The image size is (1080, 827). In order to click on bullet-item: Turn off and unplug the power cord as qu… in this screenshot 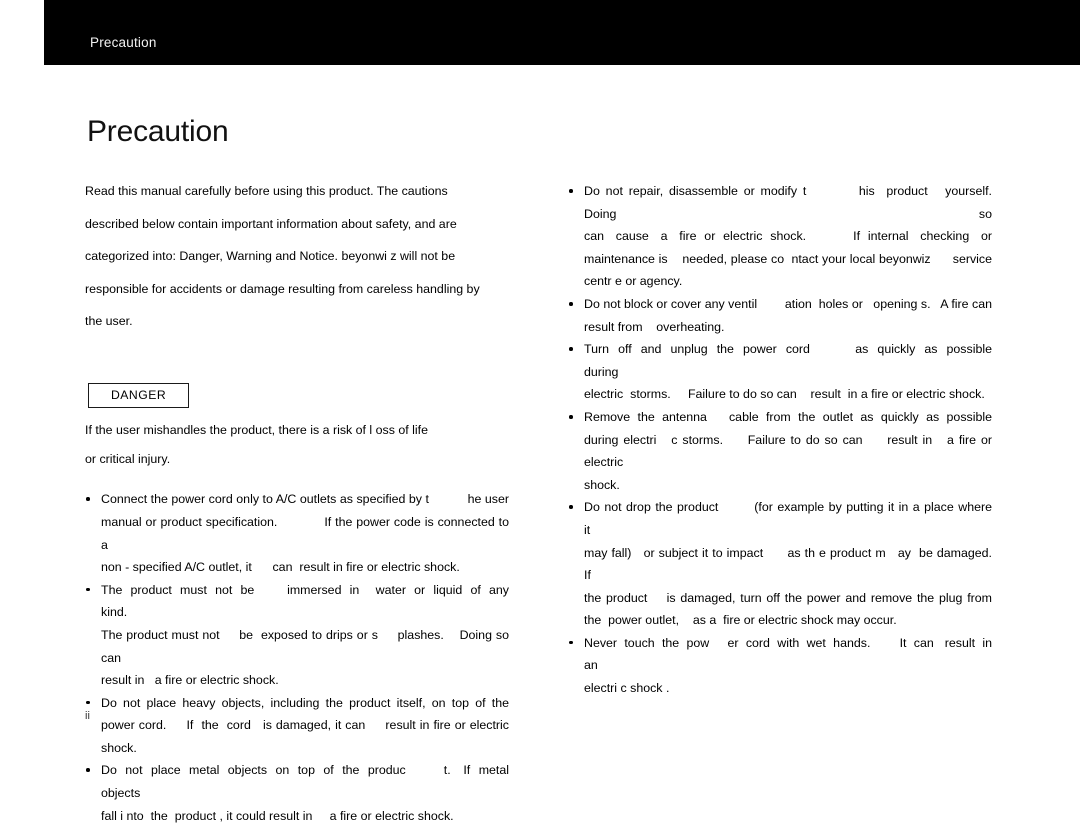, I will do `click(780, 372)`.